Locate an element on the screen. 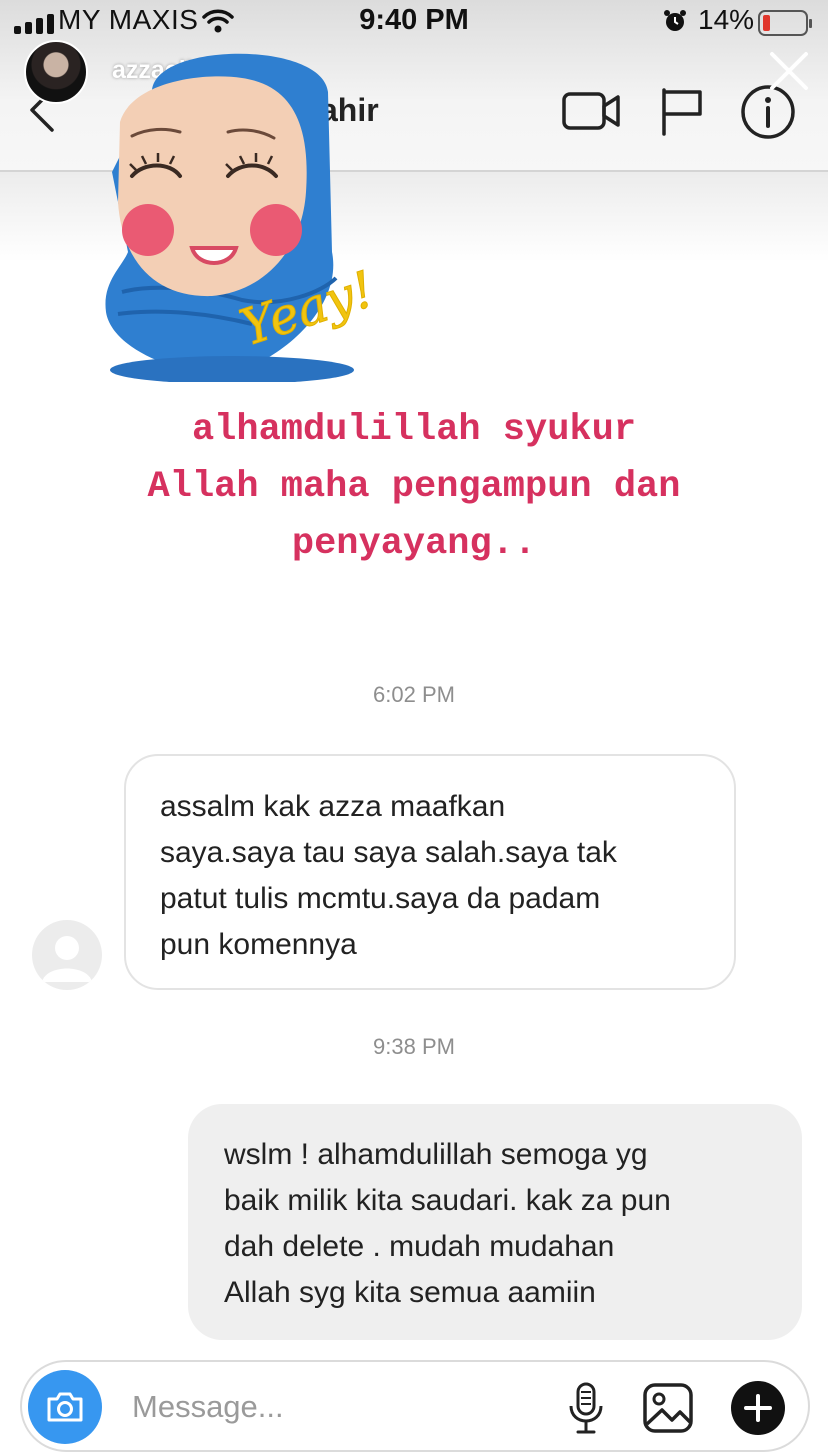  camera-button is located at coordinates (65, 1407).